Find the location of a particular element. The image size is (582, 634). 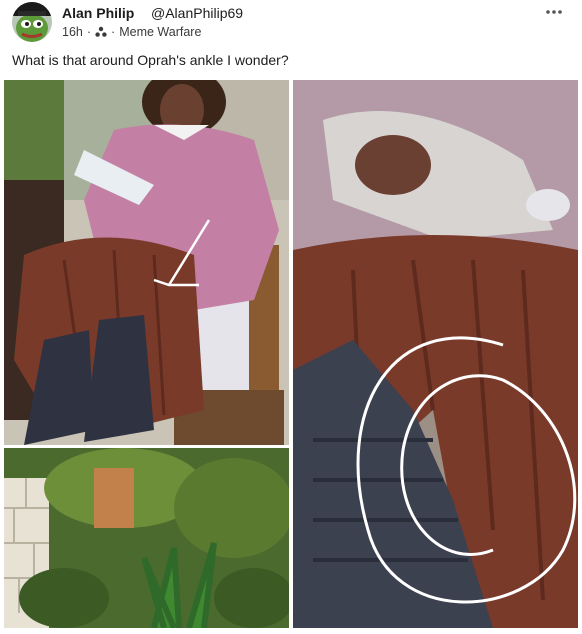

author-name: Alan Philip is located at coordinates (98, 13).